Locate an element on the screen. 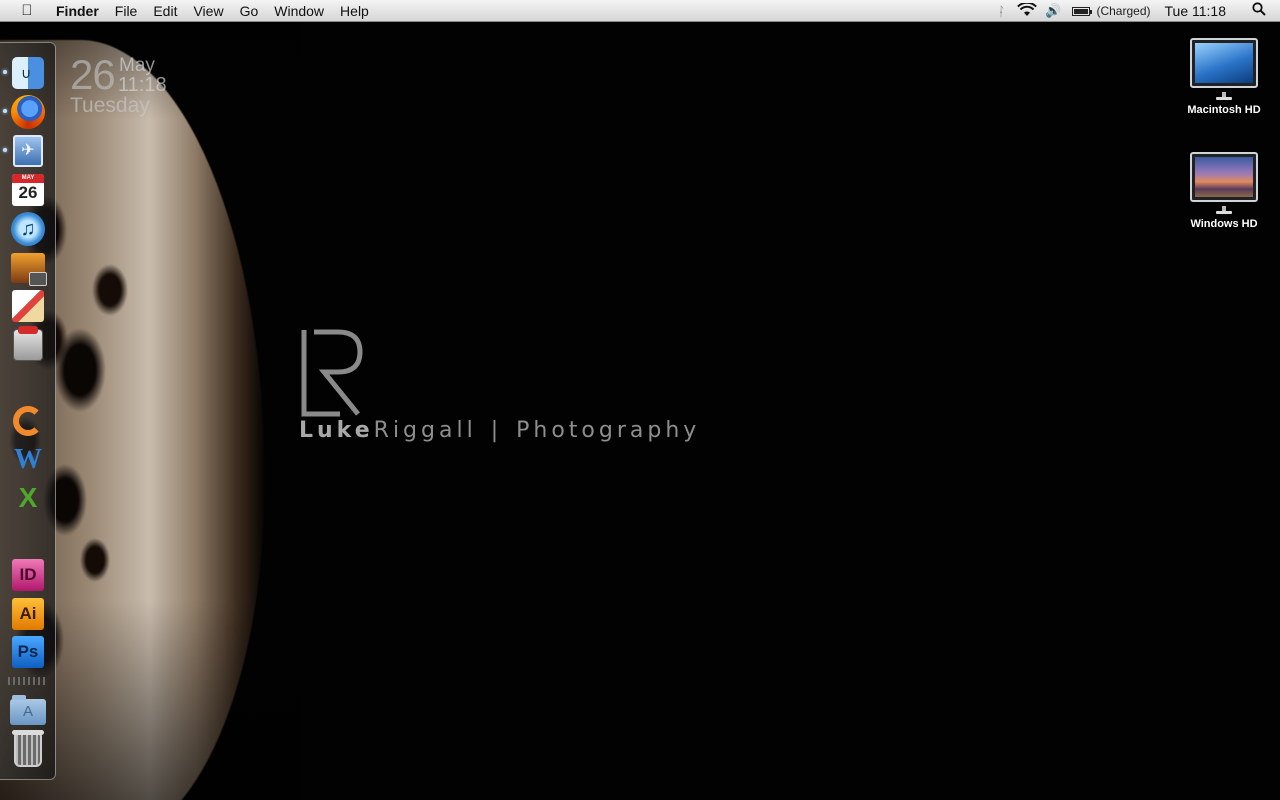 The image size is (1280, 800). dock-itunes: ♫ is located at coordinates (28, 229).